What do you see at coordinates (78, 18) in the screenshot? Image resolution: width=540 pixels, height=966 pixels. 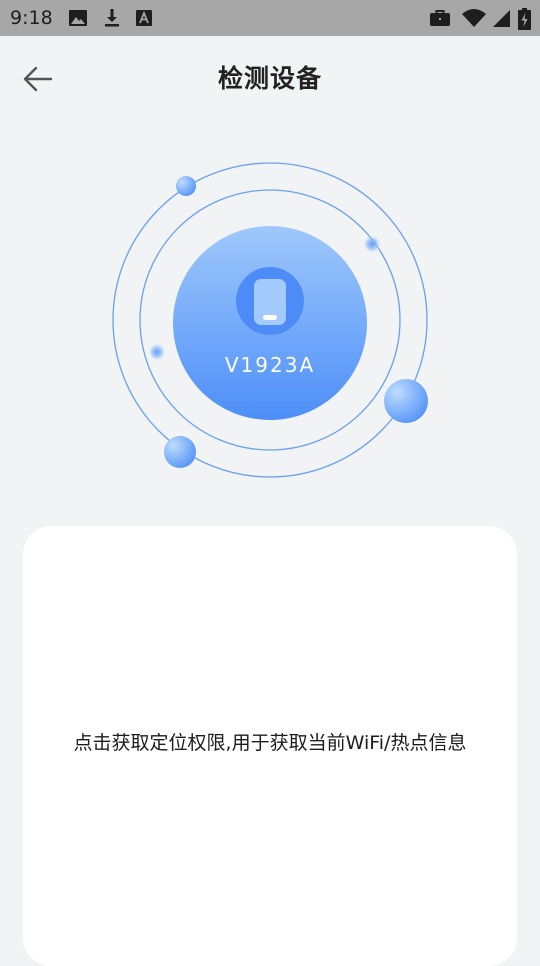 I see `image-icon` at bounding box center [78, 18].